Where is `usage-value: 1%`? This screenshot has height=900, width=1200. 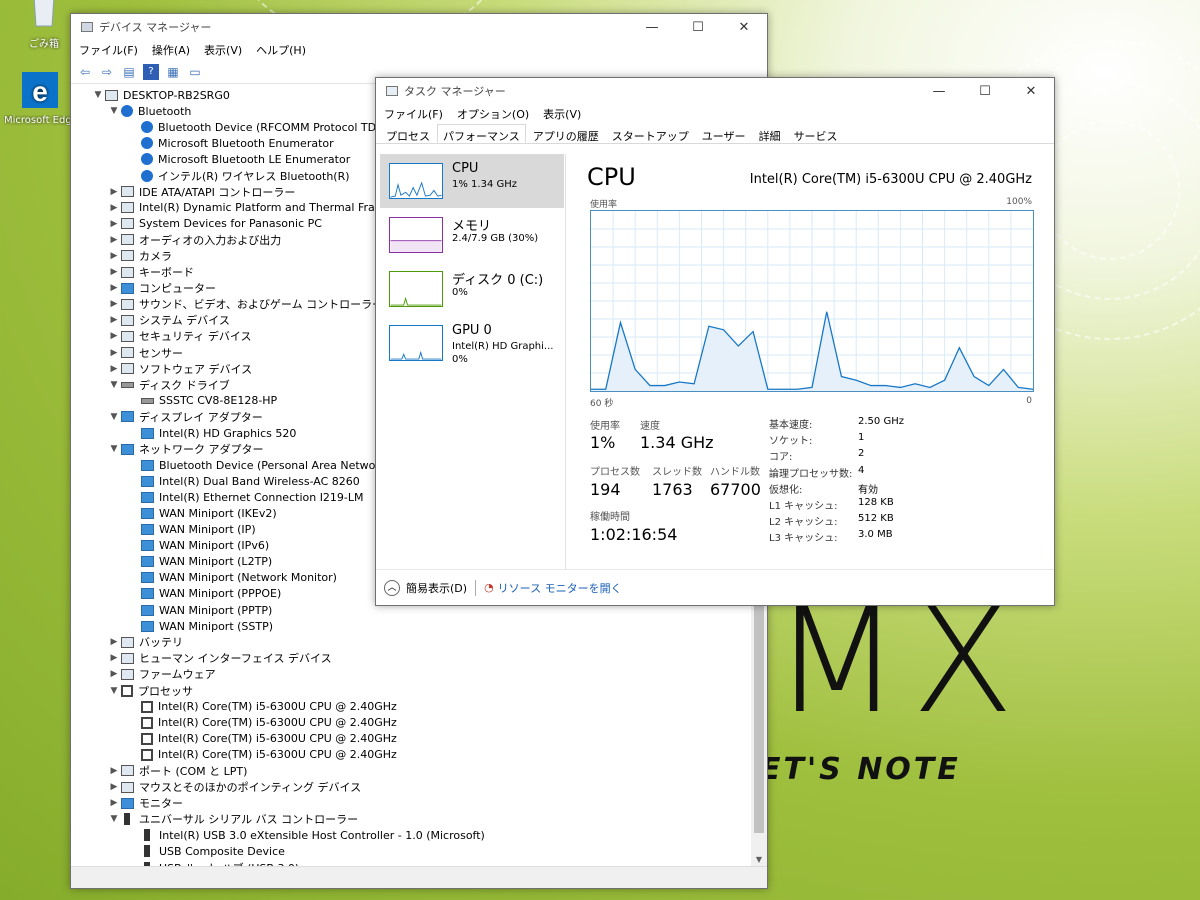 usage-value: 1% is located at coordinates (603, 442).